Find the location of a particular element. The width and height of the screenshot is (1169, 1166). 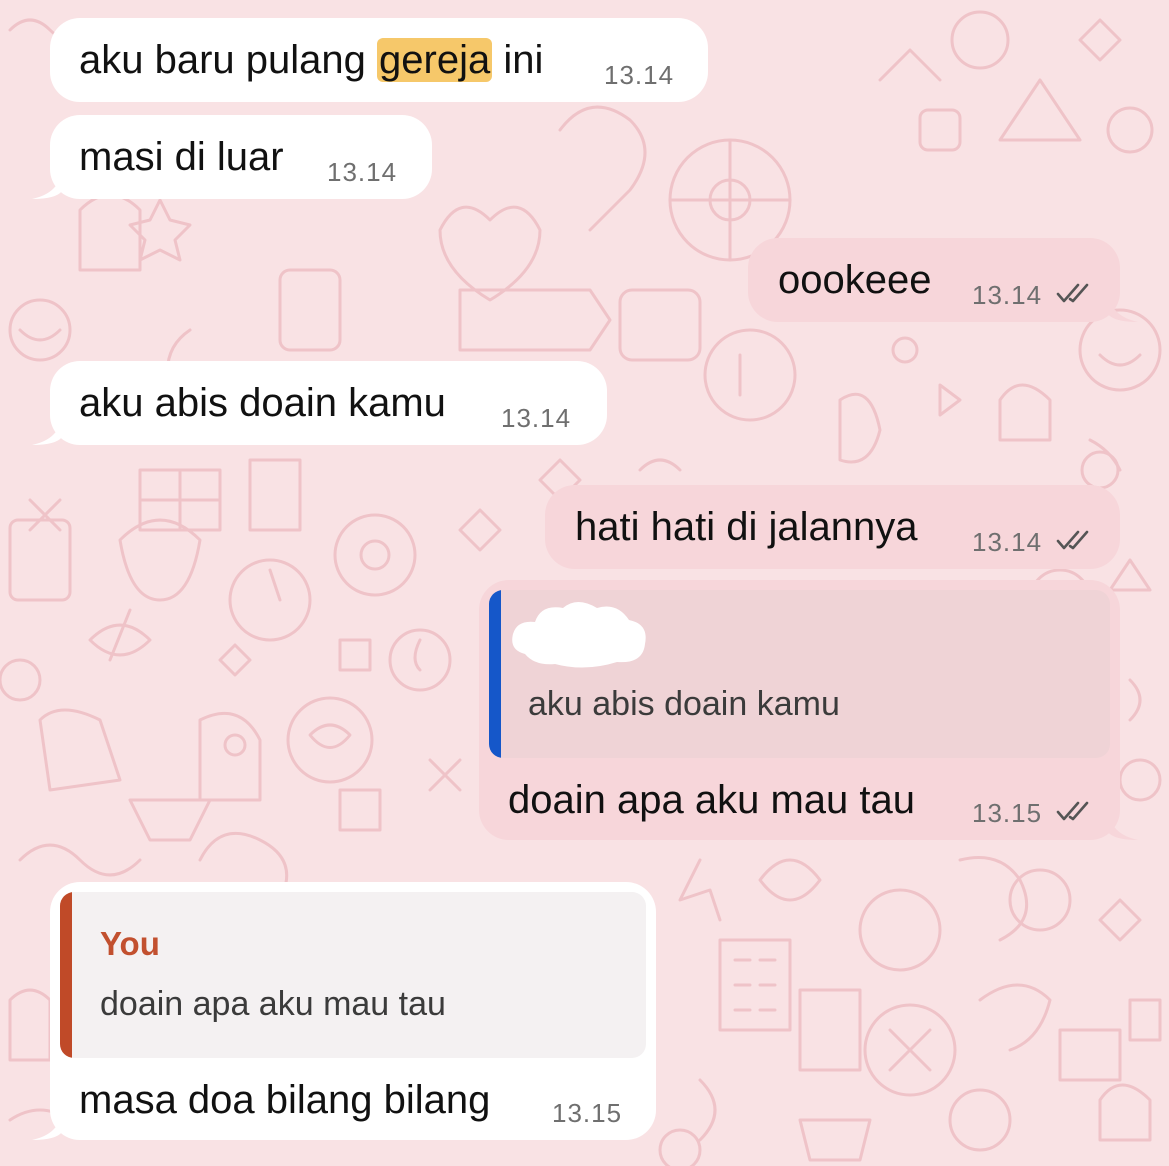

message-text-part: aku baru pulang is located at coordinates (228, 60).